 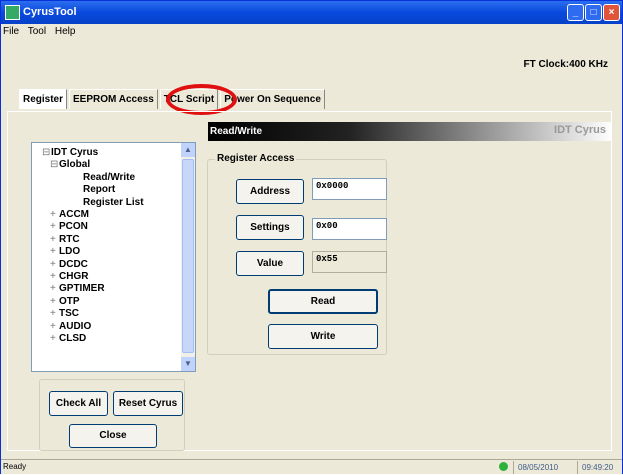 I want to click on tree-item-label: Global, so click(x=75, y=165).